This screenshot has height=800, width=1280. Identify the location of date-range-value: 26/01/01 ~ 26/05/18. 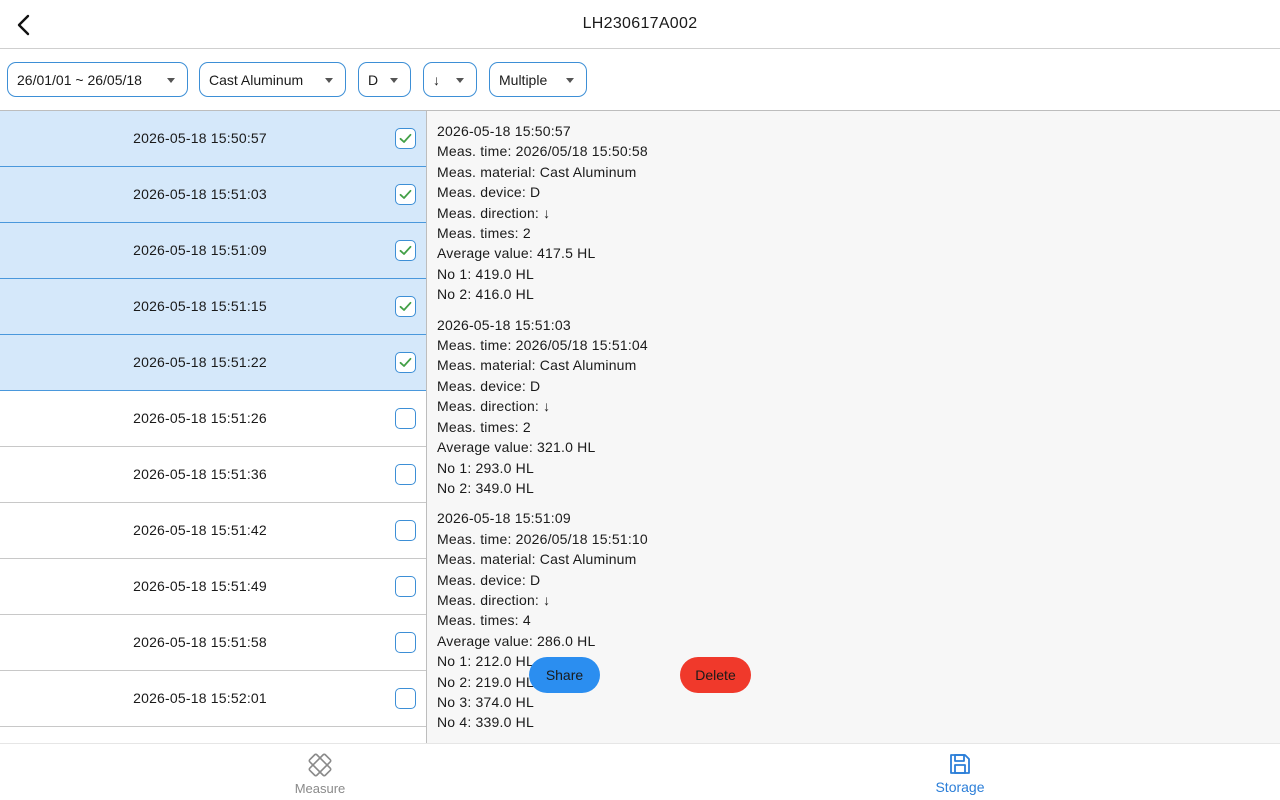
(79, 79).